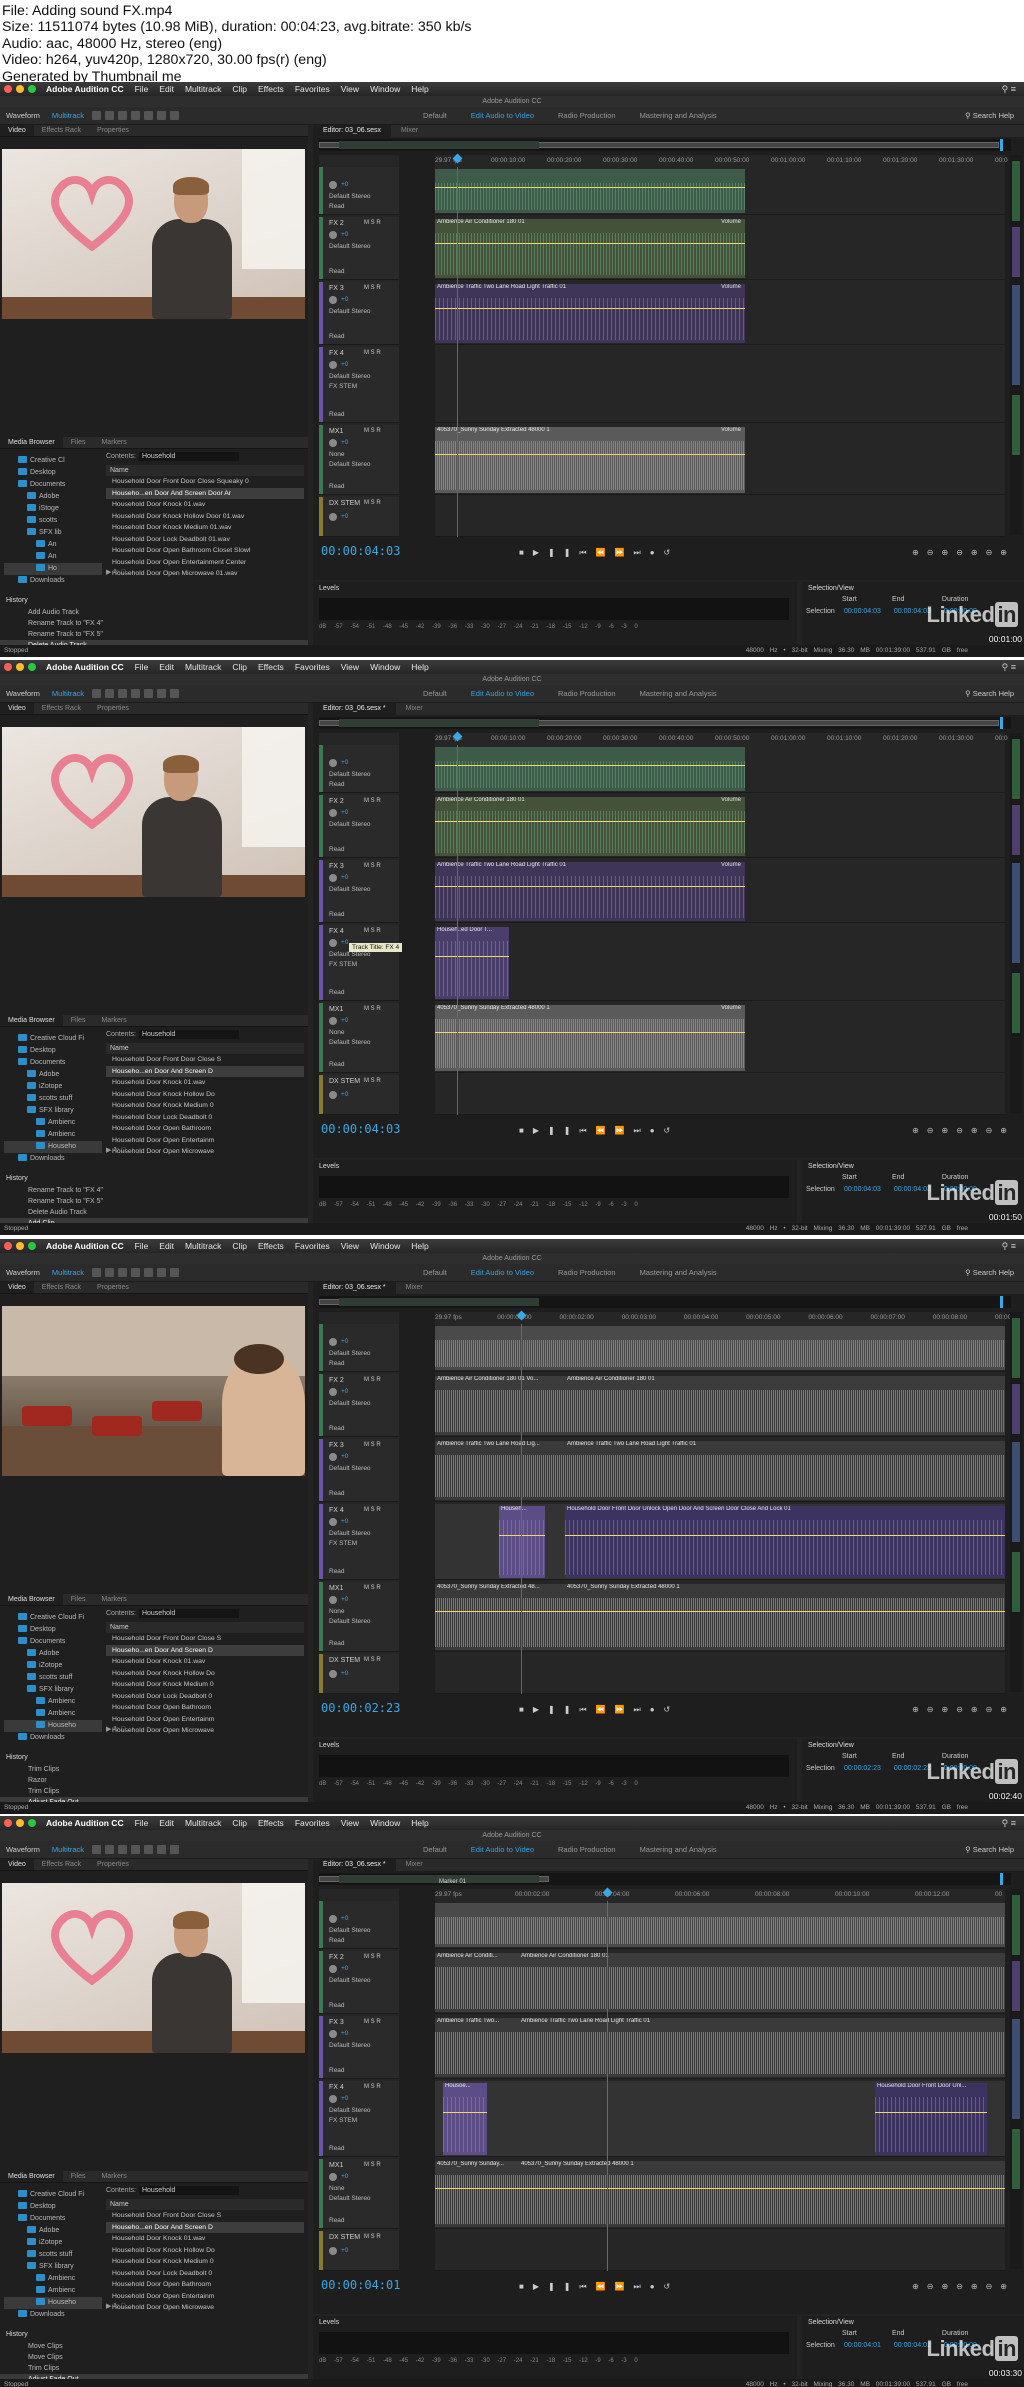  Describe the element at coordinates (32, 1823) in the screenshot. I see `zoom-icon` at that location.